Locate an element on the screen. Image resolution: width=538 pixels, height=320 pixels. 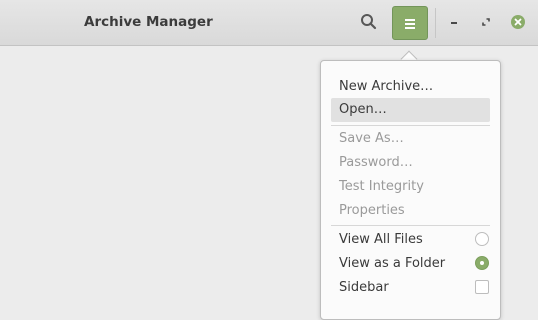
maximize-icon is located at coordinates (486, 22).